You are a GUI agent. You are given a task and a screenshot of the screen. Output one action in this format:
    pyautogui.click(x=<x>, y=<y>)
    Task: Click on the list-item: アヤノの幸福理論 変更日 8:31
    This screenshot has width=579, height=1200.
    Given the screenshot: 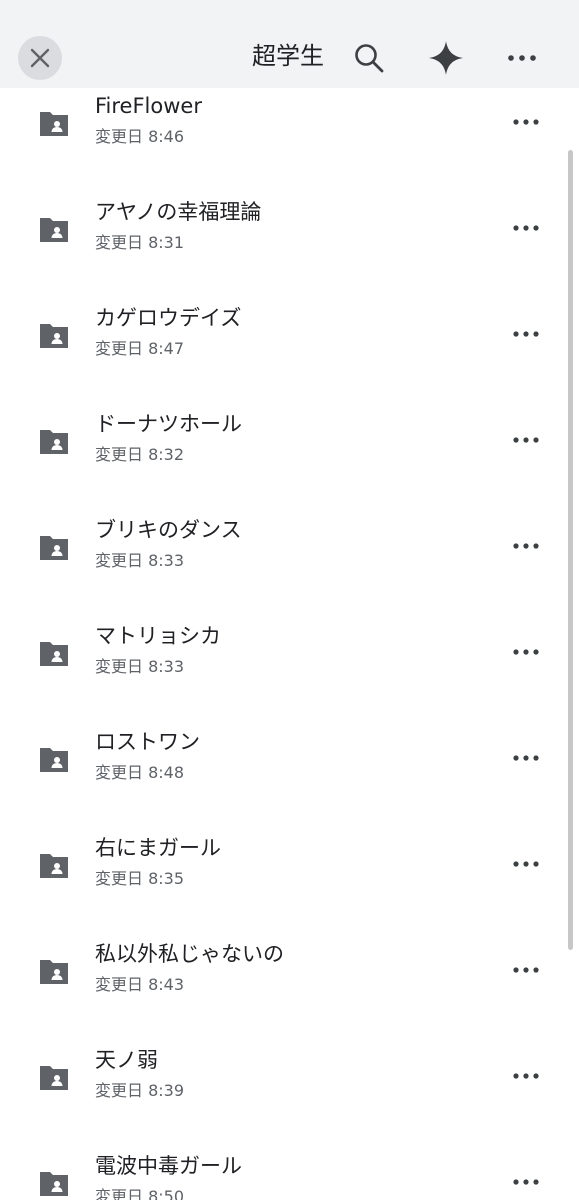 What is the action you would take?
    pyautogui.click(x=283, y=251)
    